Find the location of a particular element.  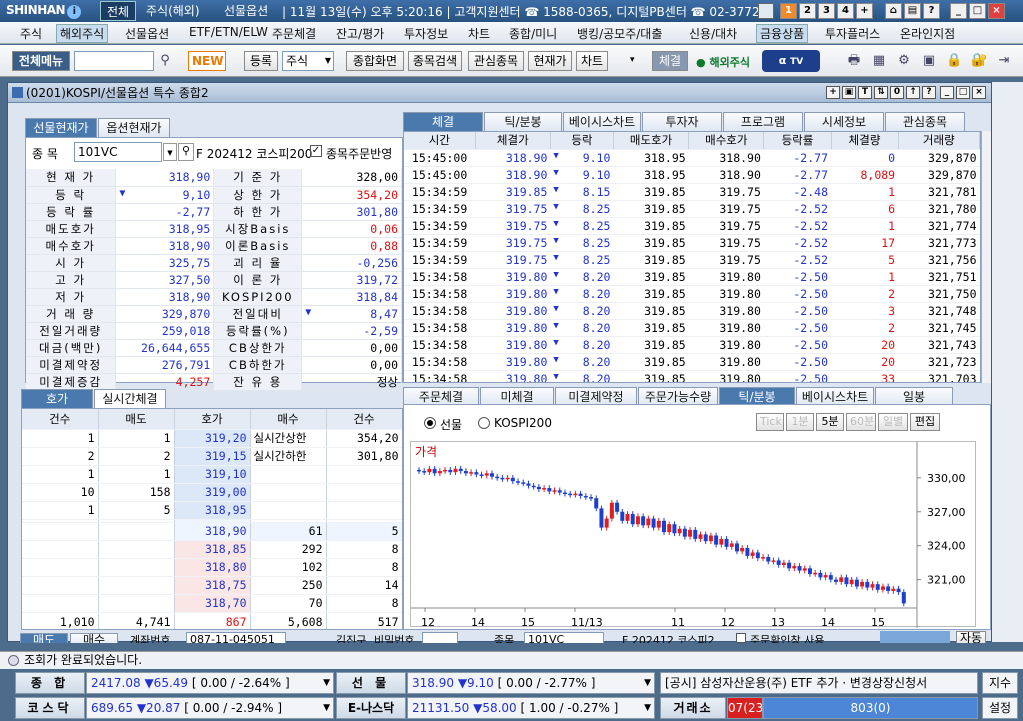

trades-header: 거래량 is located at coordinates (939, 141).